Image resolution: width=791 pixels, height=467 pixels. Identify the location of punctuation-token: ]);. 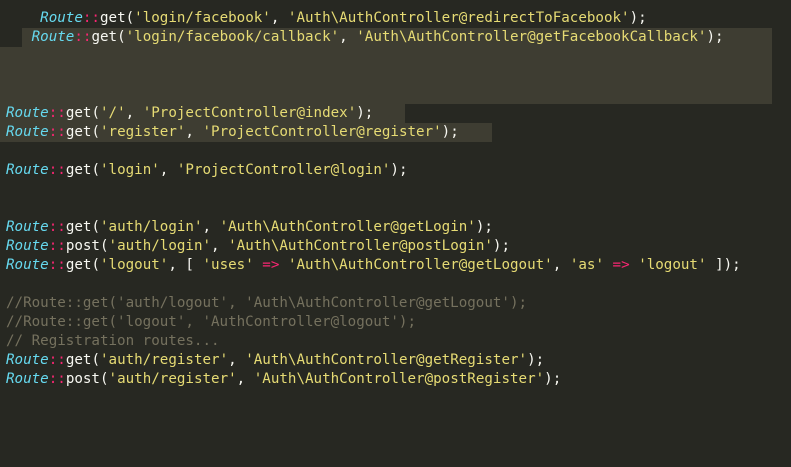
(723, 265).